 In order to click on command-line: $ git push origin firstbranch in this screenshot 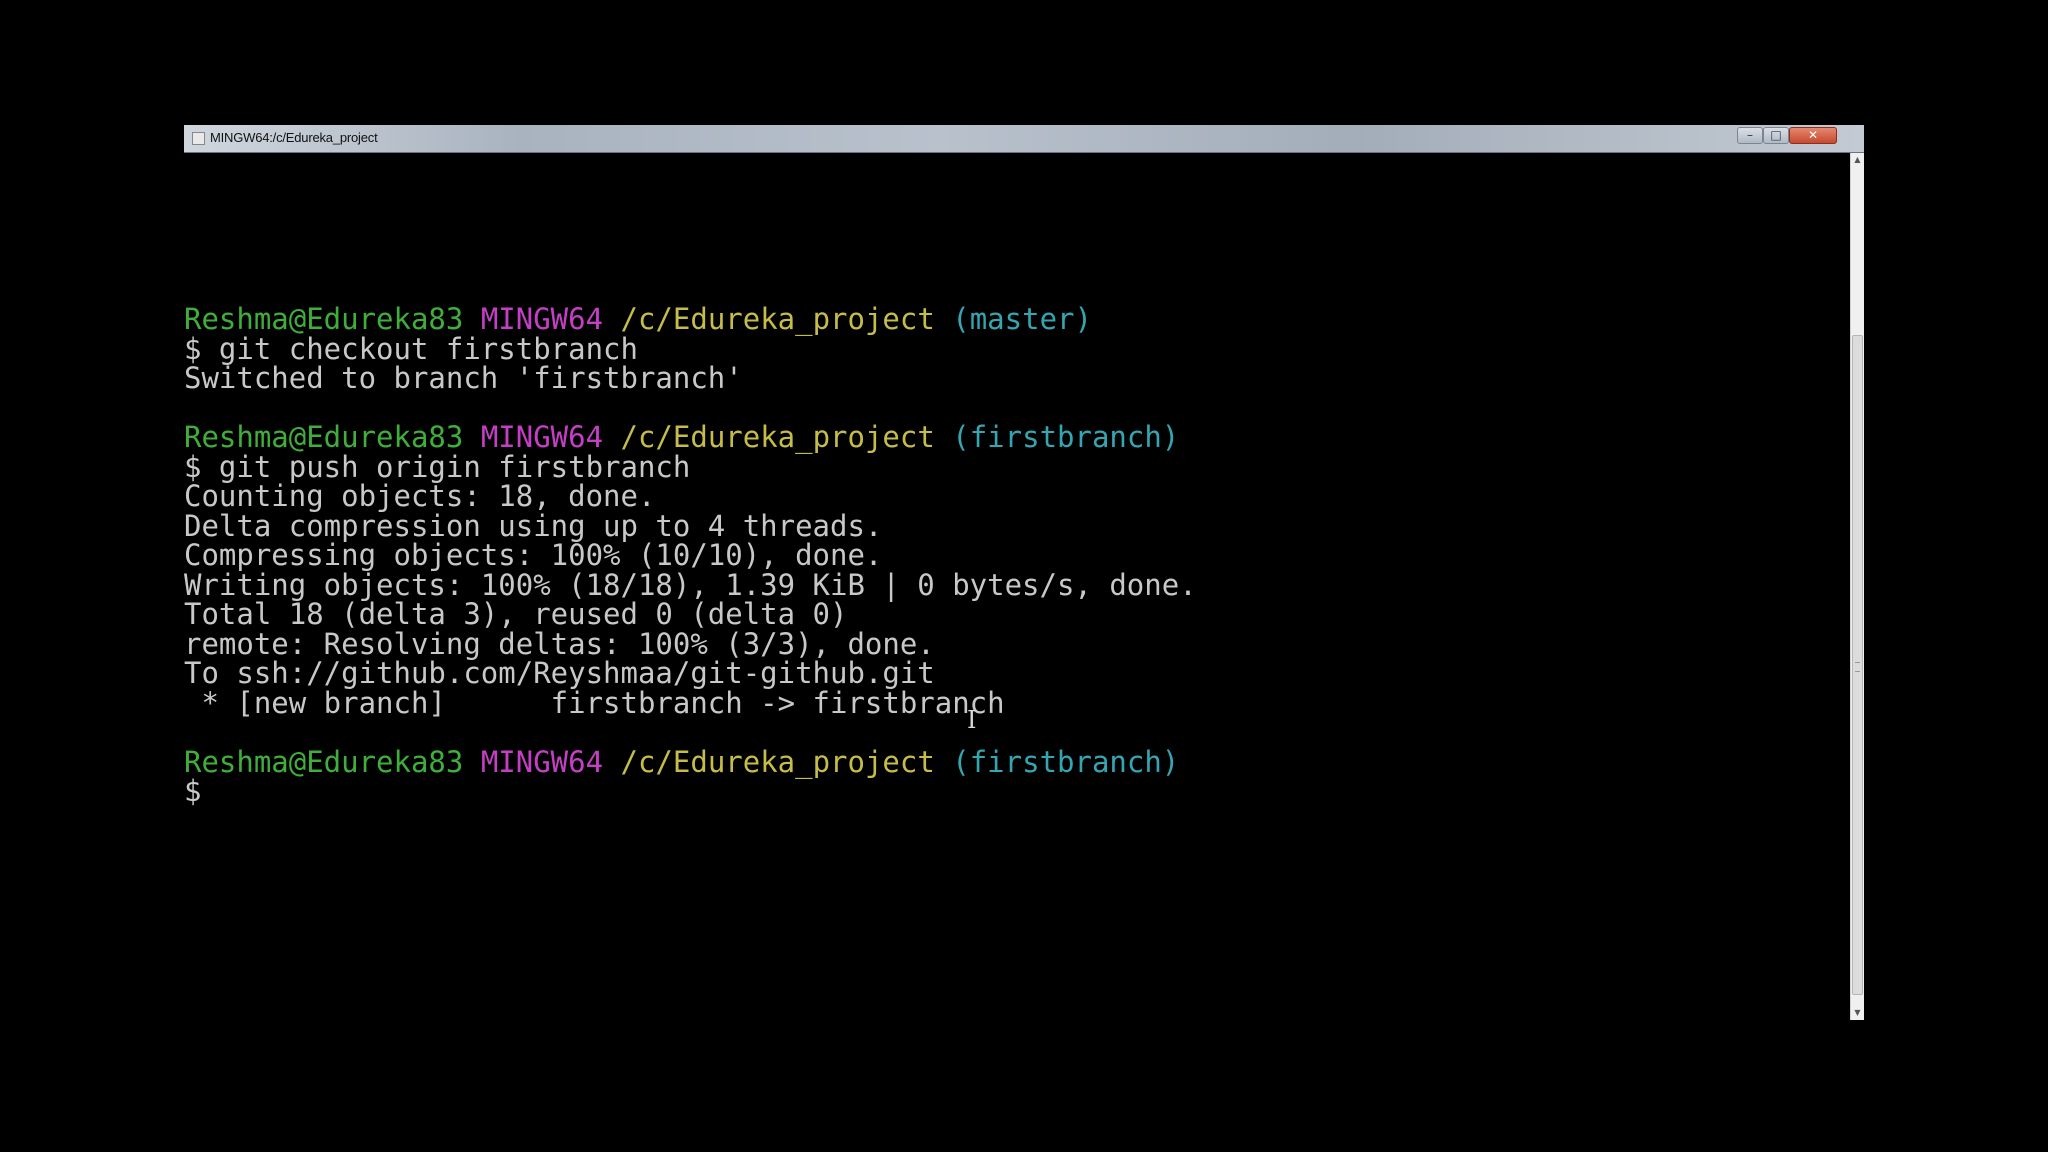, I will do `click(437, 466)`.